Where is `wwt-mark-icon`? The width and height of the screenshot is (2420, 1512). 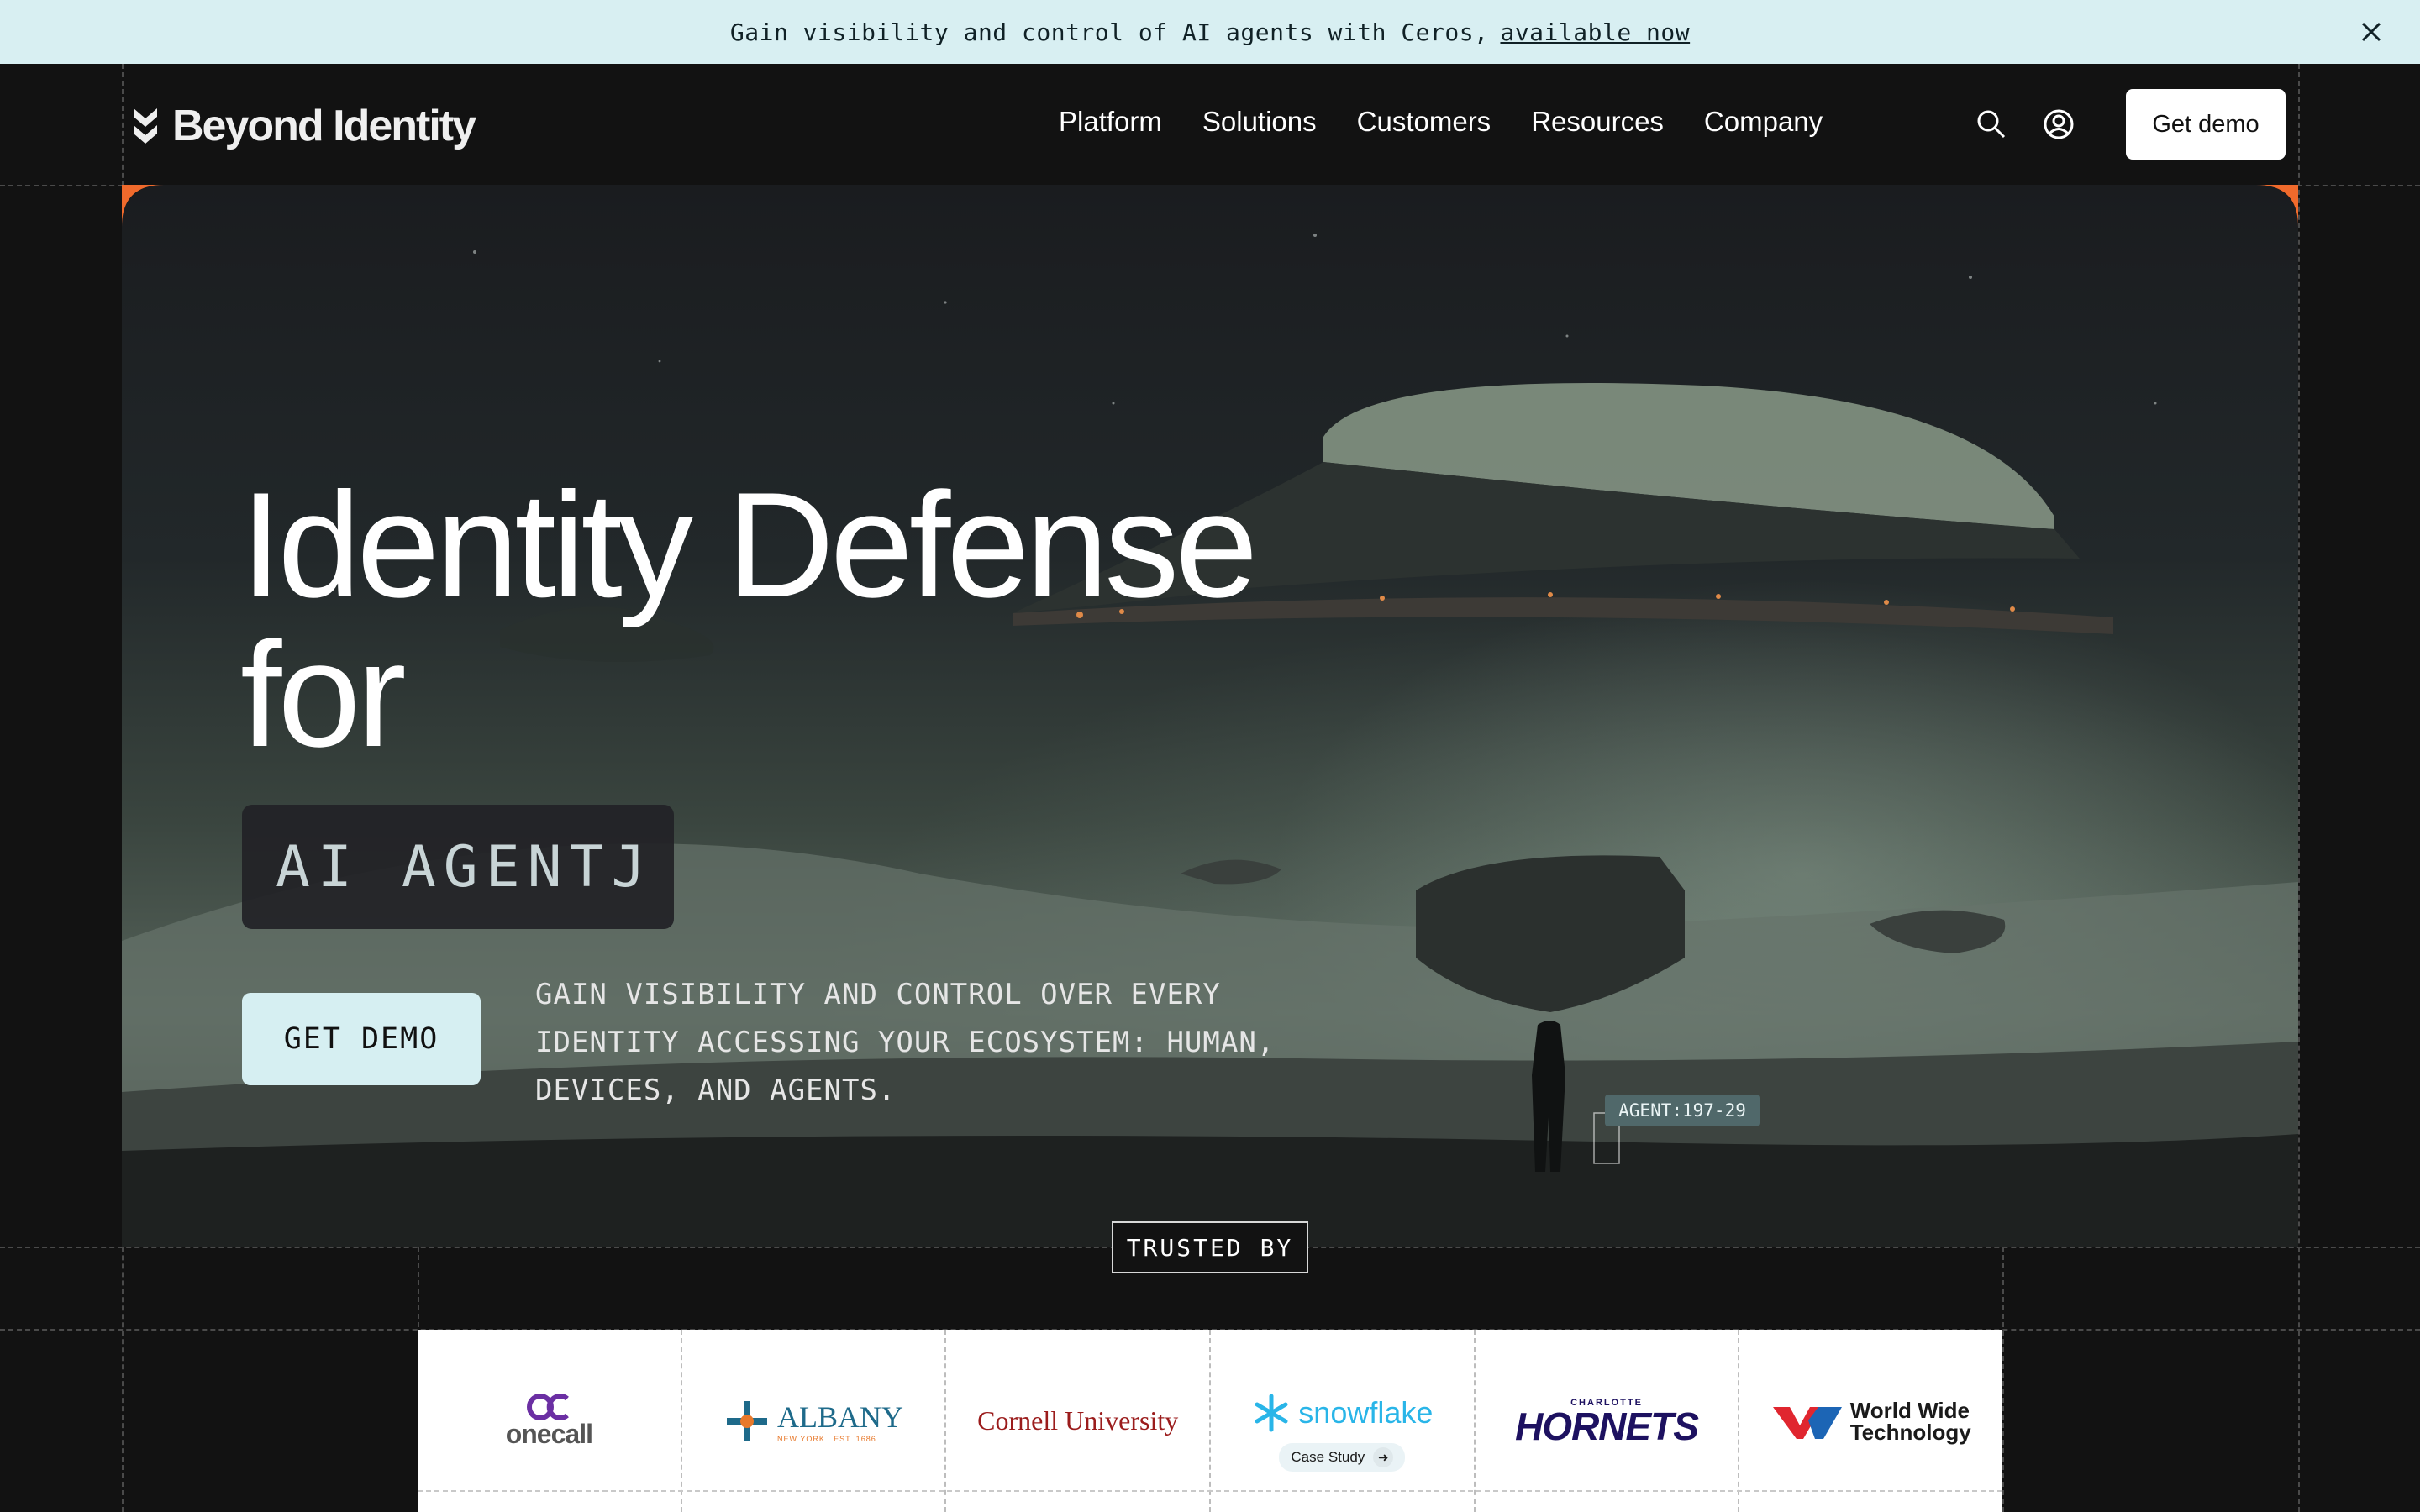
wwt-mark-icon is located at coordinates (1807, 1422).